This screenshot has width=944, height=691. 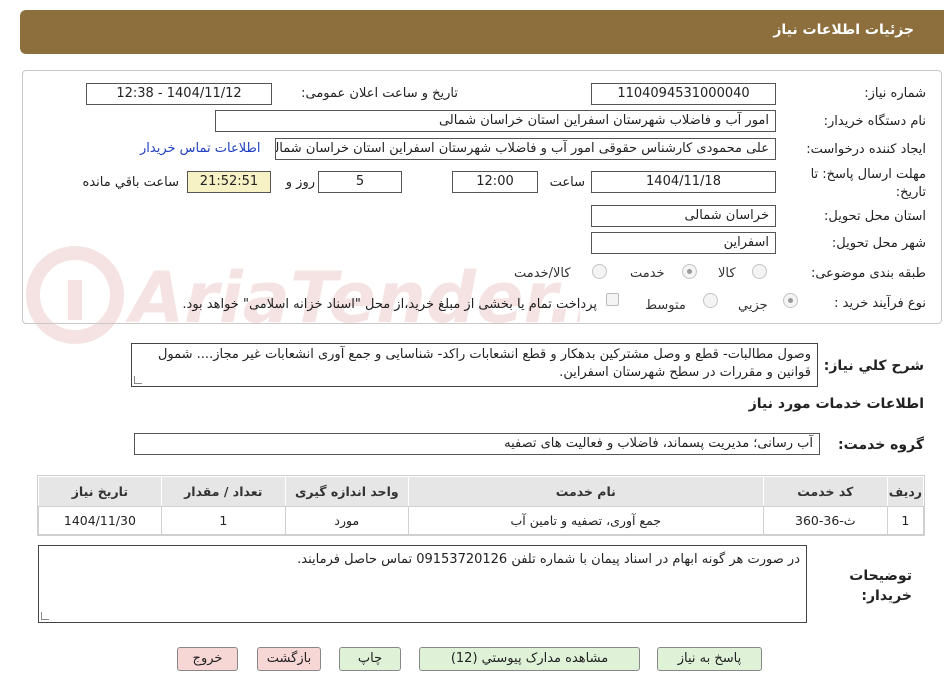 I want to click on cell-service-code: ث-36-360, so click(x=825, y=520).